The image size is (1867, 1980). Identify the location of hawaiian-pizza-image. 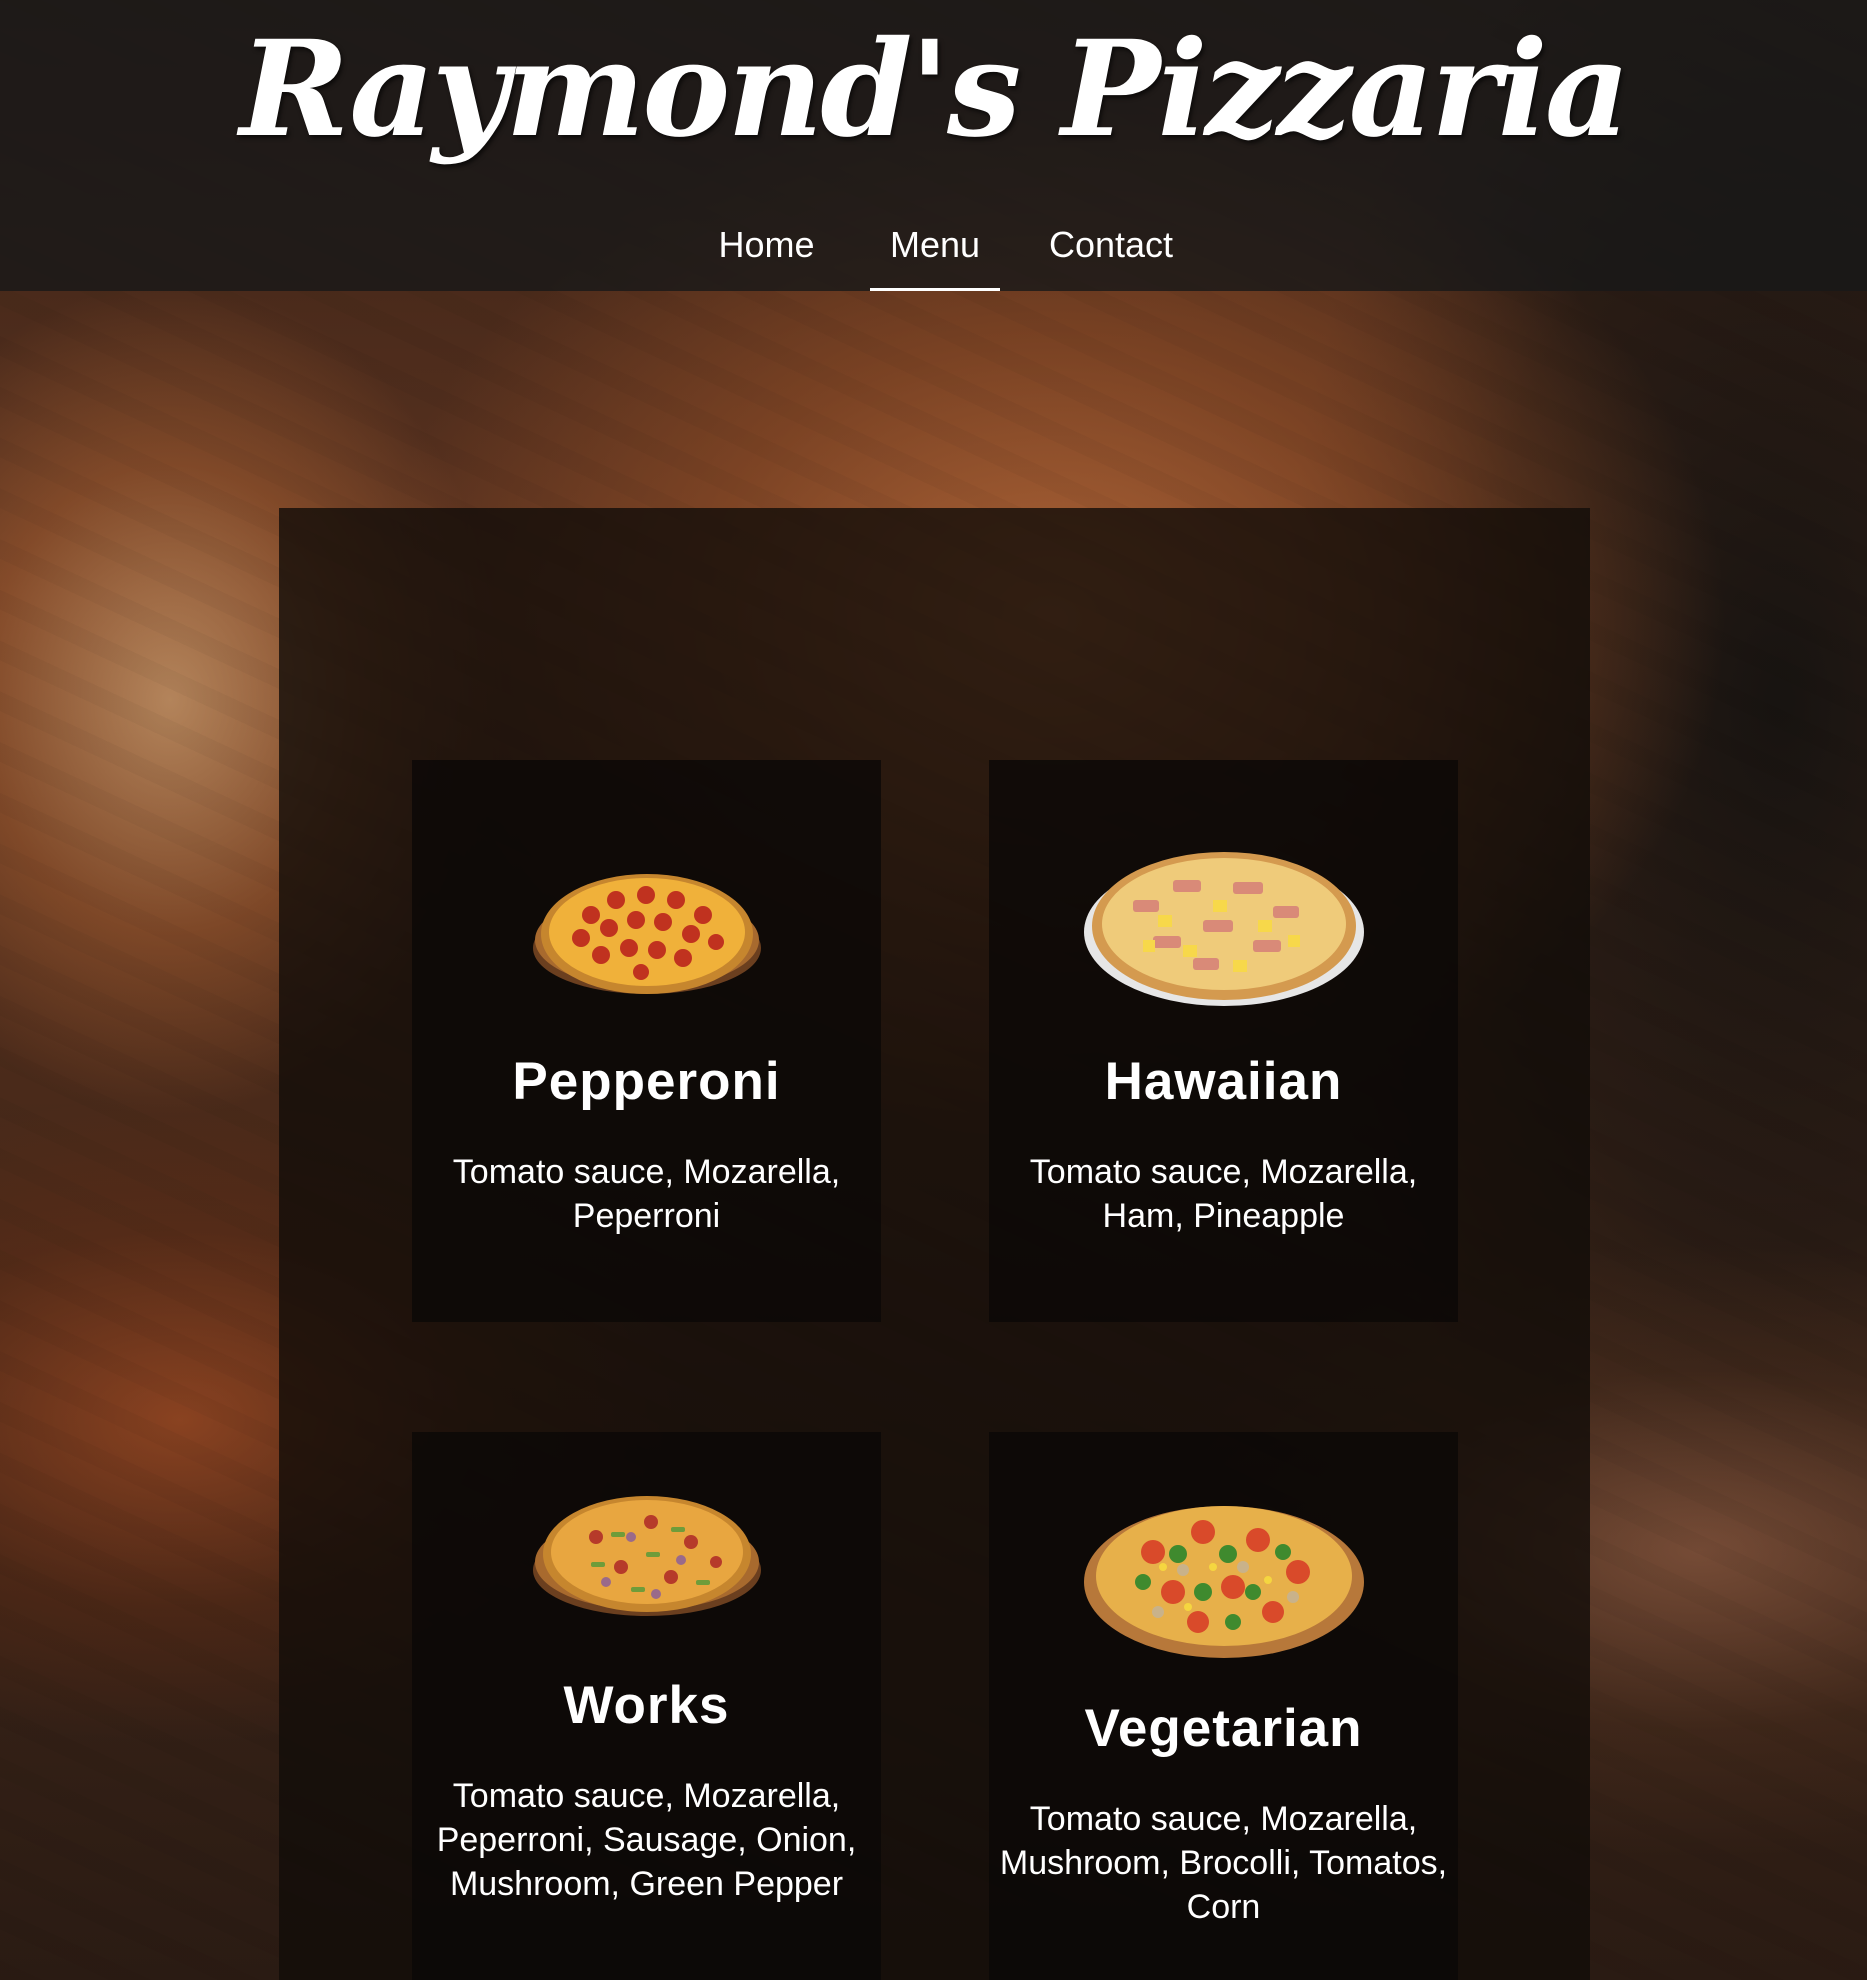
(1223, 929).